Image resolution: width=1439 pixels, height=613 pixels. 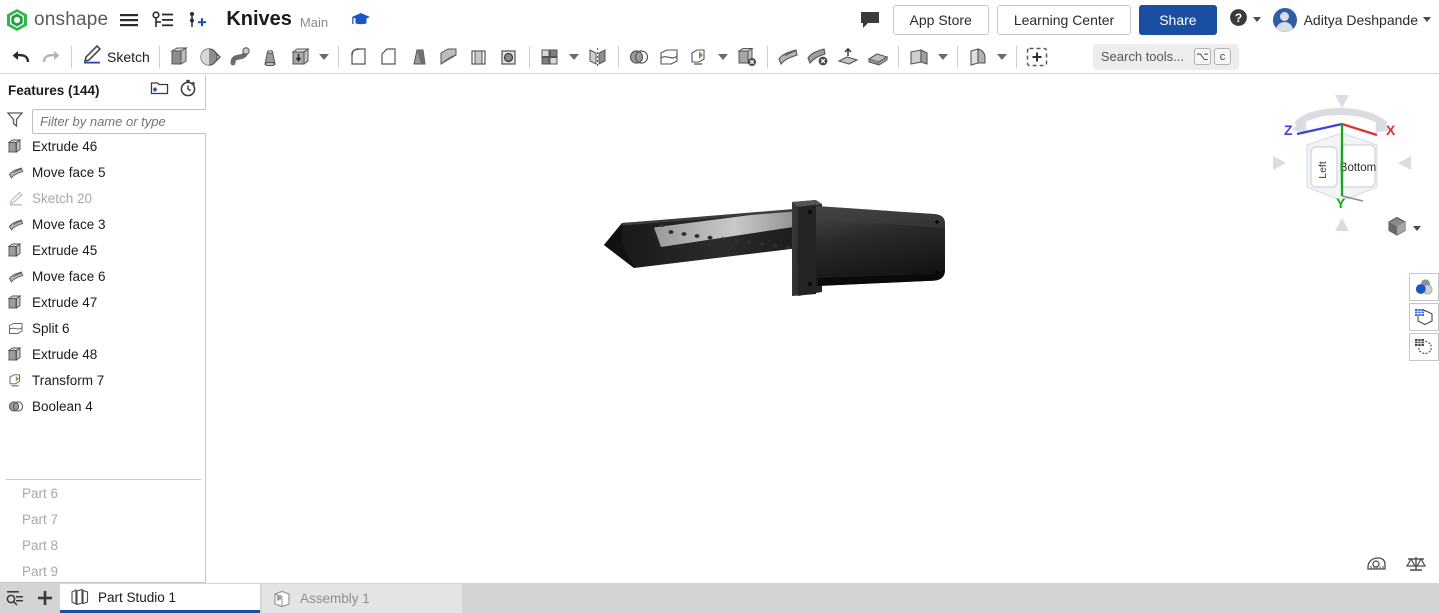 What do you see at coordinates (129, 20) in the screenshot?
I see `hamburger-menu-icon` at bounding box center [129, 20].